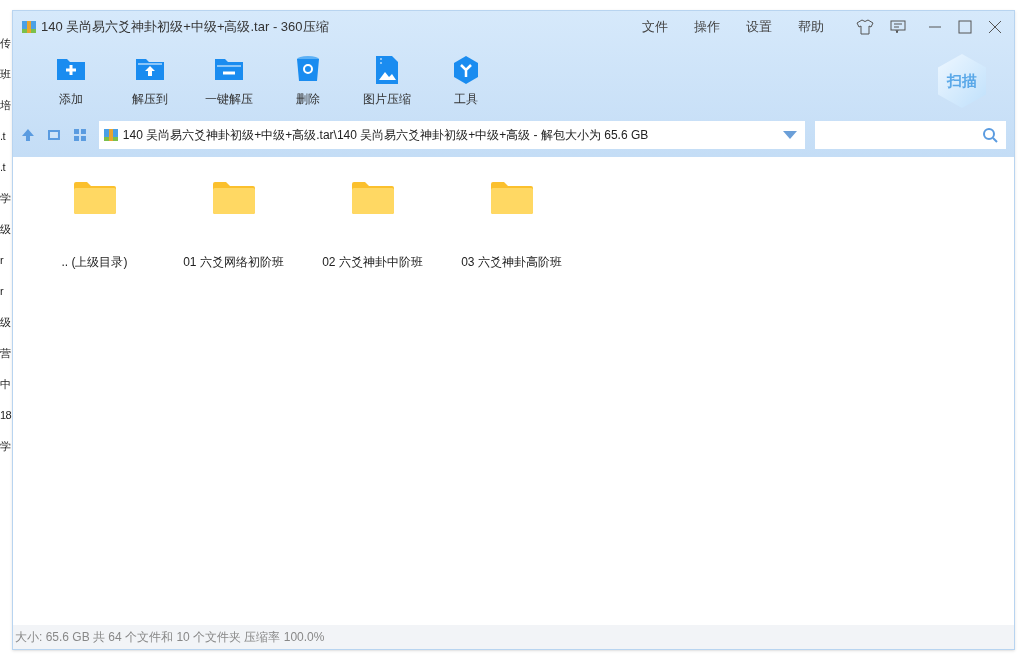 Image resolution: width=1024 pixels, height=660 pixels. What do you see at coordinates (185, 27) in the screenshot?
I see `window-title: 140 吴尚易六爻神卦初级+中级+高级.tar - 360压缩` at bounding box center [185, 27].